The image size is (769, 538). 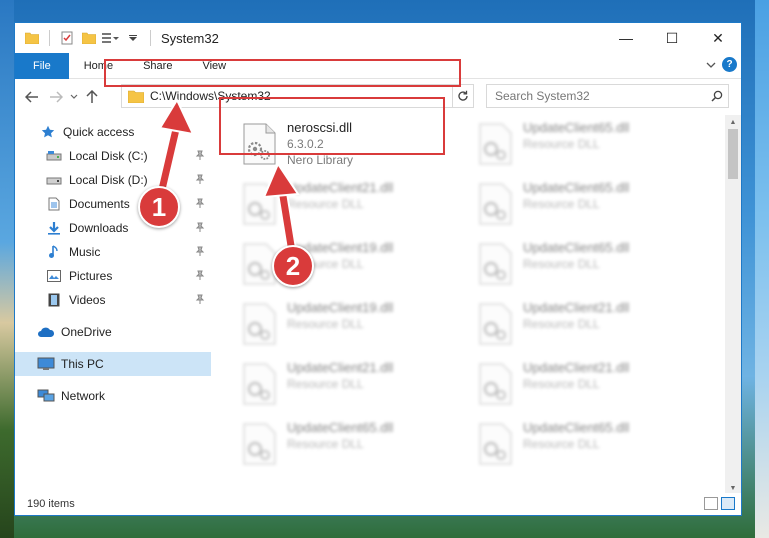 What do you see at coordinates (99, 132) in the screenshot?
I see `sidebar-item-label: Quick access` at bounding box center [99, 132].